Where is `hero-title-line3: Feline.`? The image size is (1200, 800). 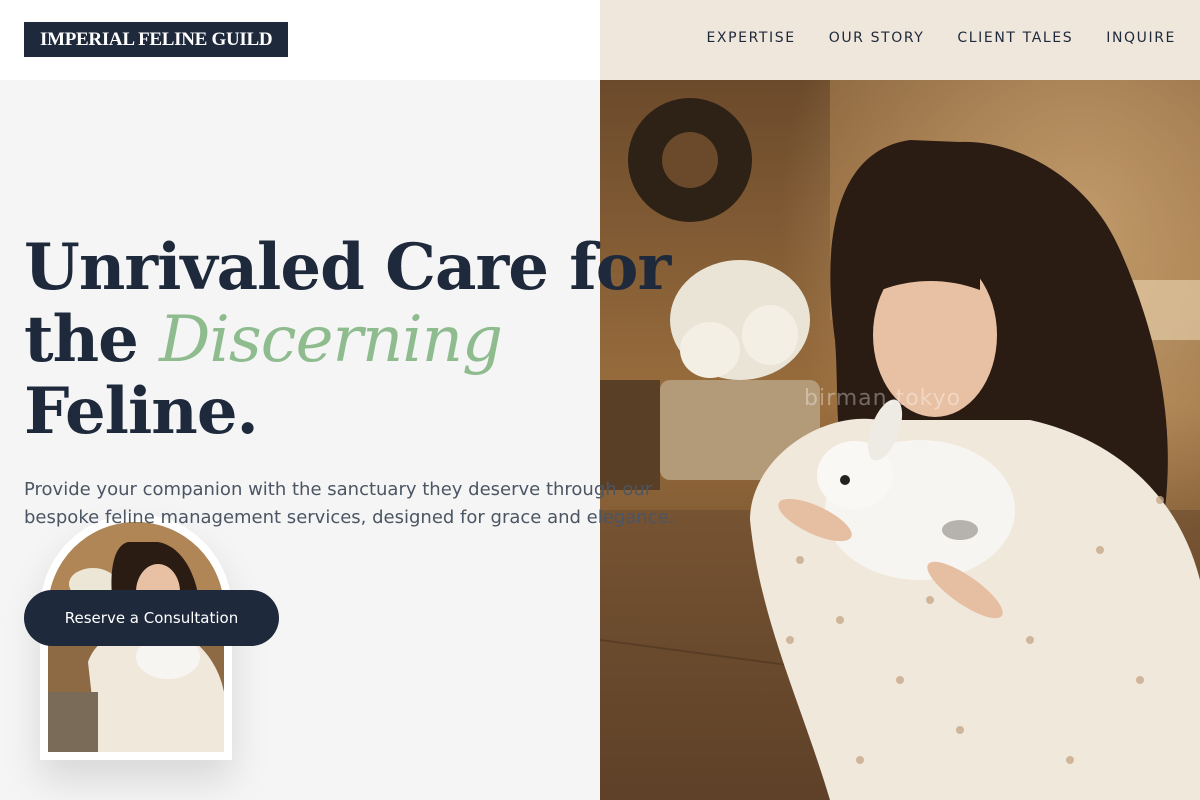 hero-title-line3: Feline. is located at coordinates (141, 411).